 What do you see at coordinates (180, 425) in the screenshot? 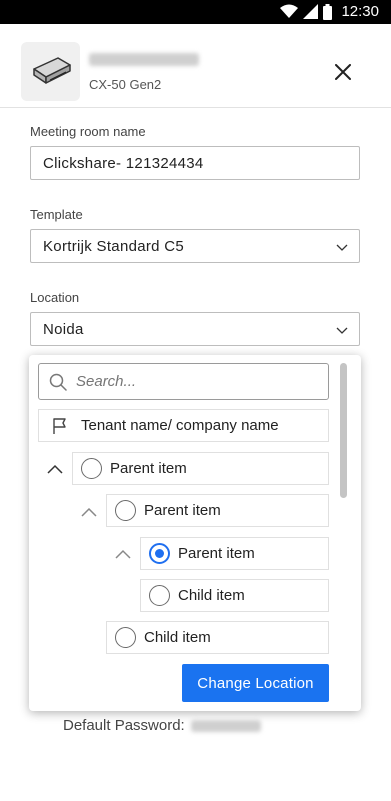
I see `tenant-label: Tenant name/ company name` at bounding box center [180, 425].